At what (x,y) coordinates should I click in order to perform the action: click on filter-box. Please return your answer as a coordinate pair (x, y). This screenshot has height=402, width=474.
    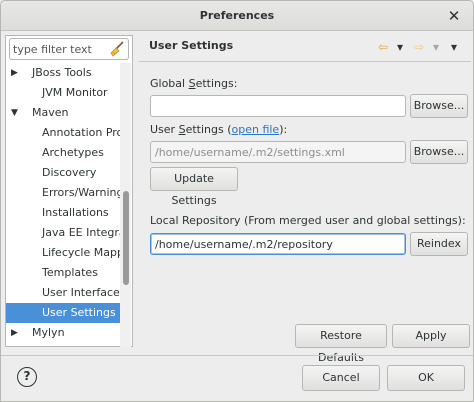
    Looking at the image, I should click on (69, 49).